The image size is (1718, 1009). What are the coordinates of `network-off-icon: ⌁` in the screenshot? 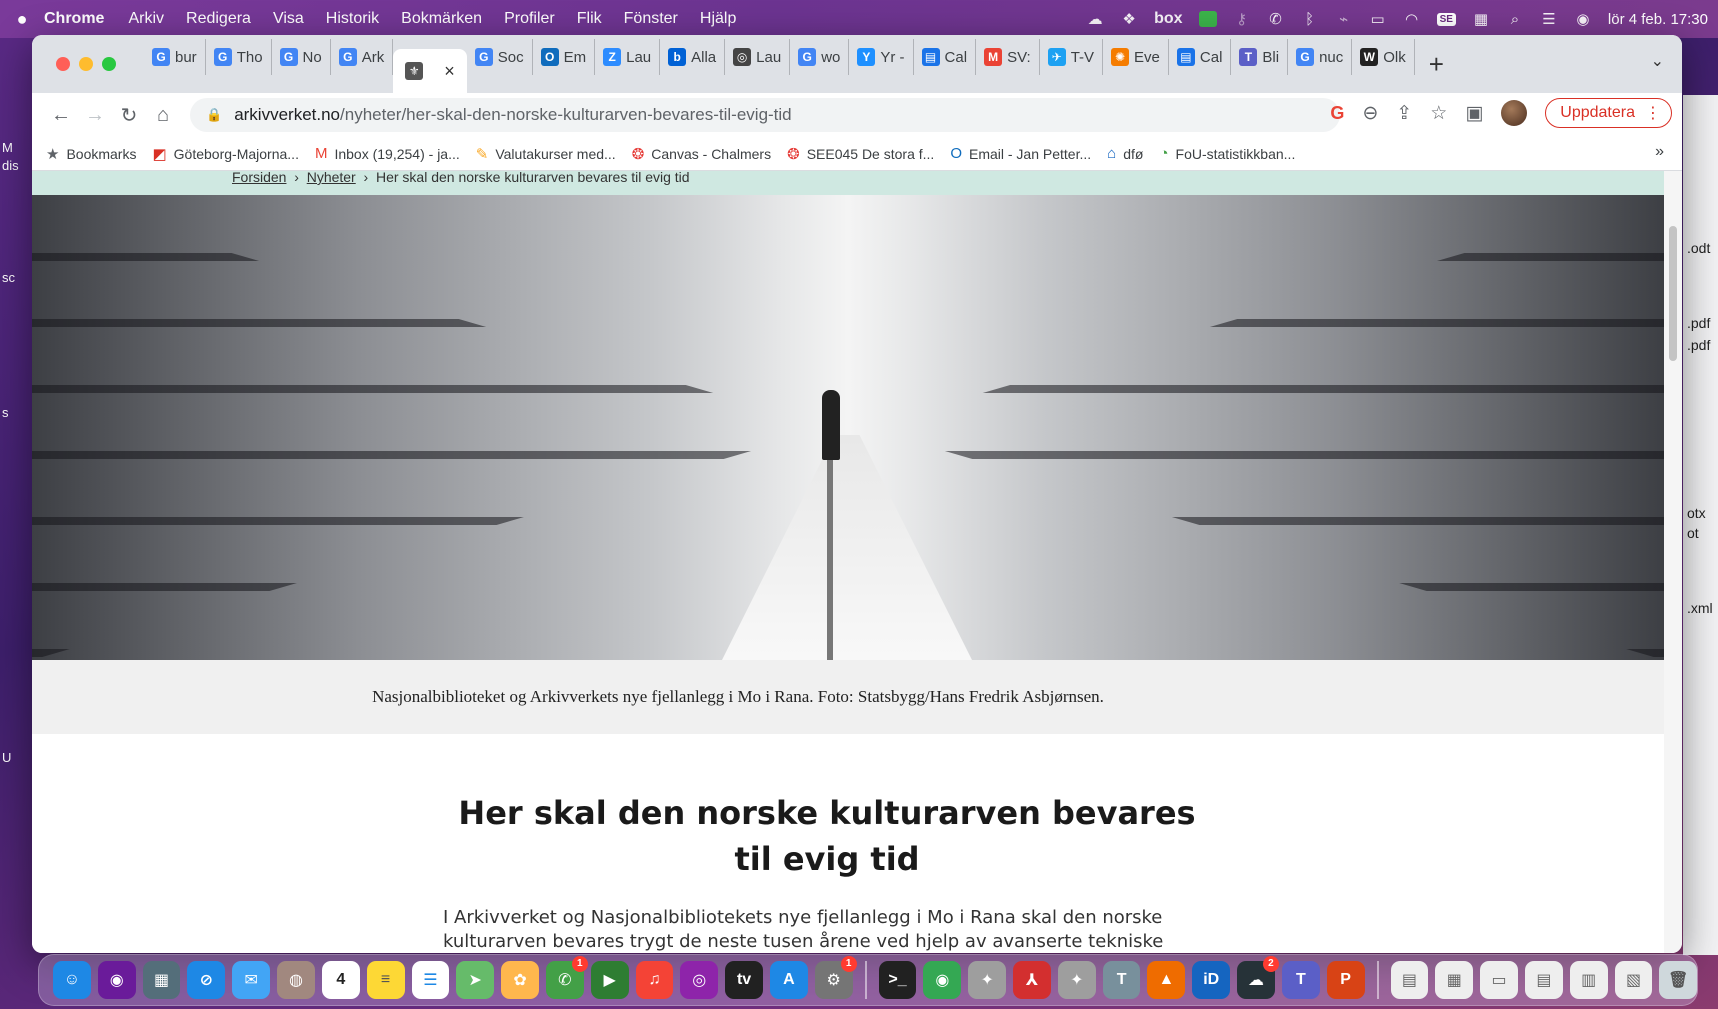 It's located at (1344, 19).